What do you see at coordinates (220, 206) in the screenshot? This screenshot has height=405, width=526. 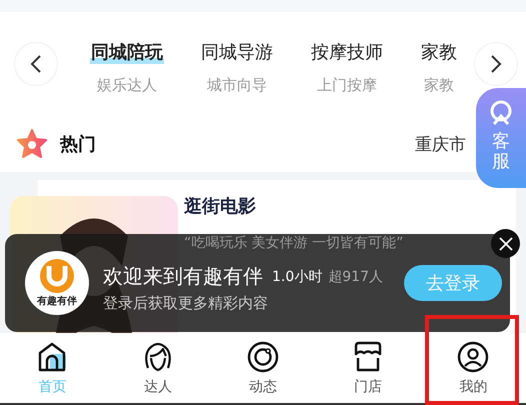 I see `card-title: 逛街电影` at bounding box center [220, 206].